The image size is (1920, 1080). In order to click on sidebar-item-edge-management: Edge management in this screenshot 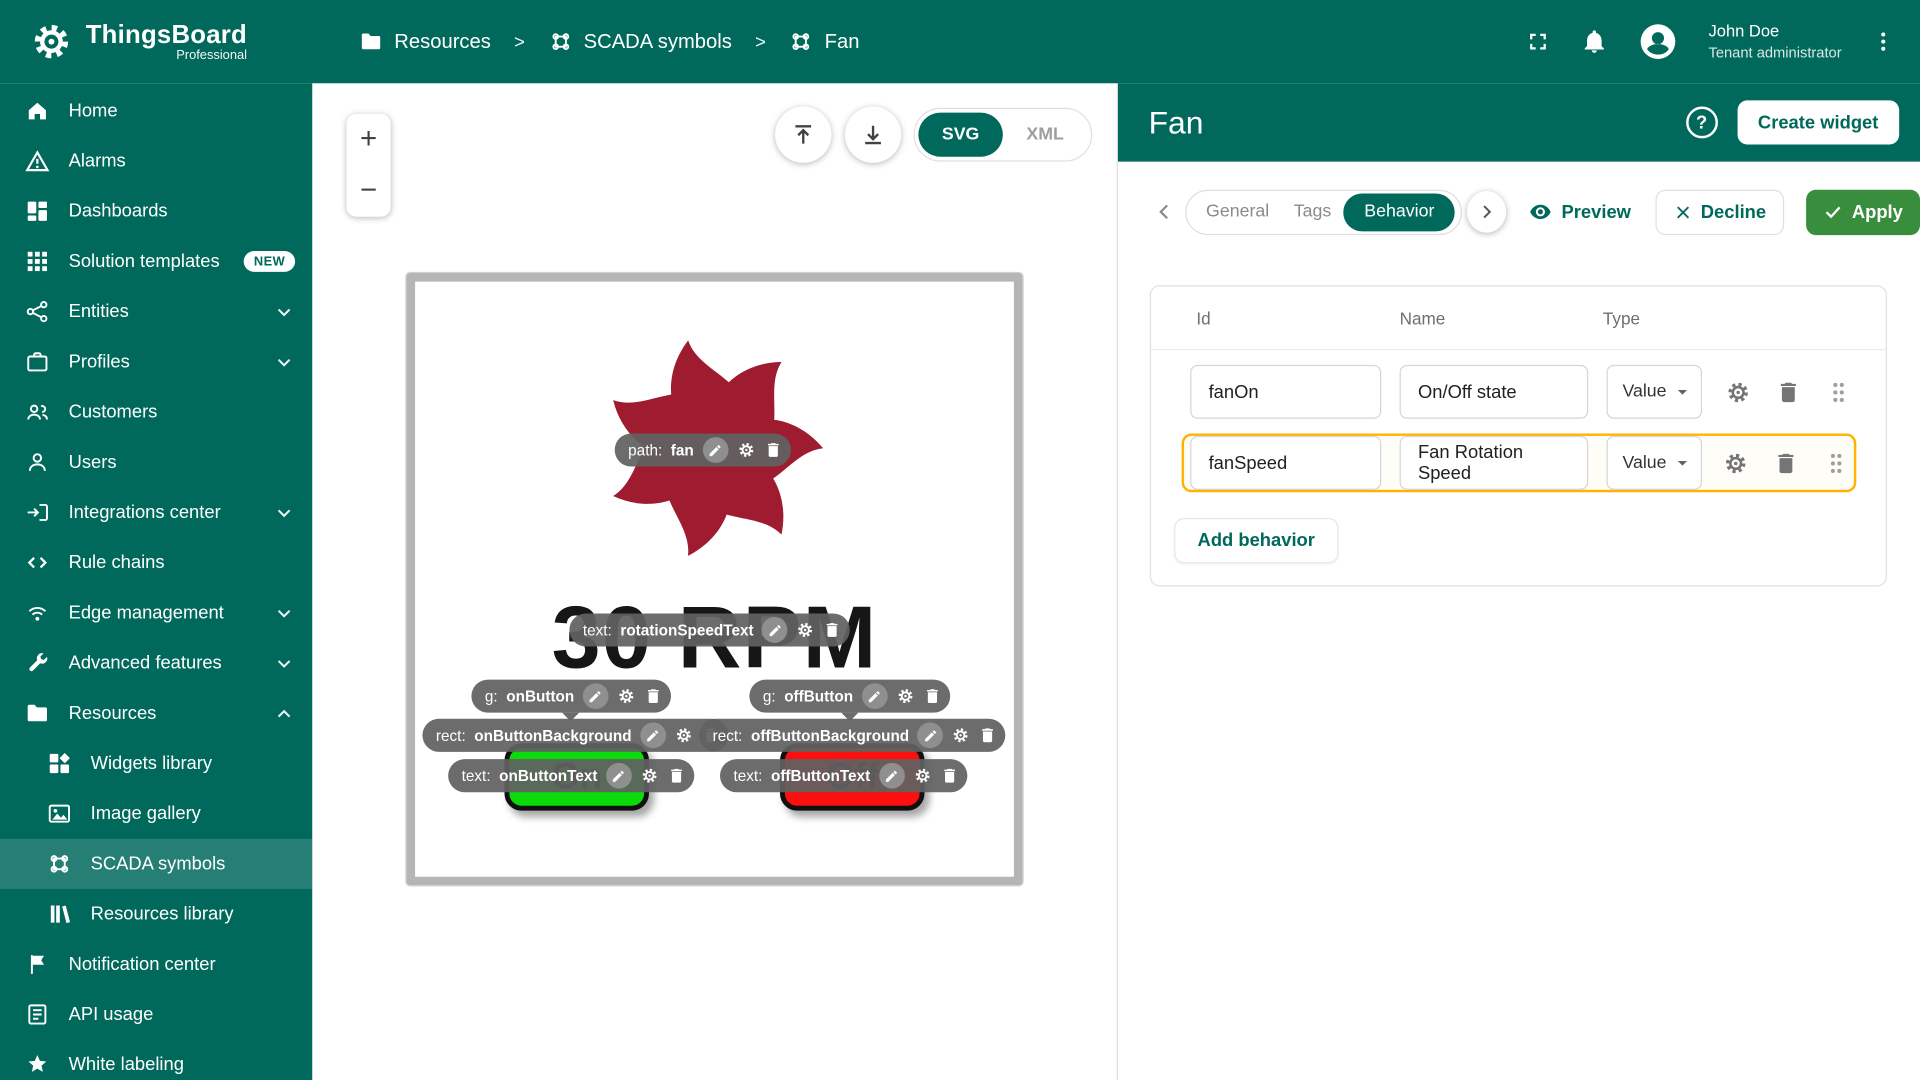, I will do `click(156, 613)`.